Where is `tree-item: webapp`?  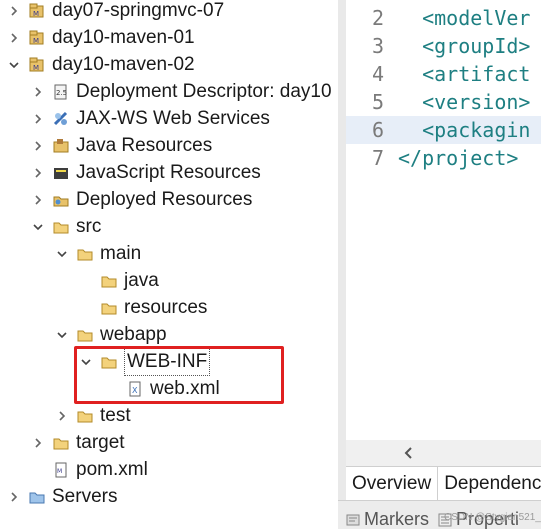
tree-item: webapp is located at coordinates (111, 334).